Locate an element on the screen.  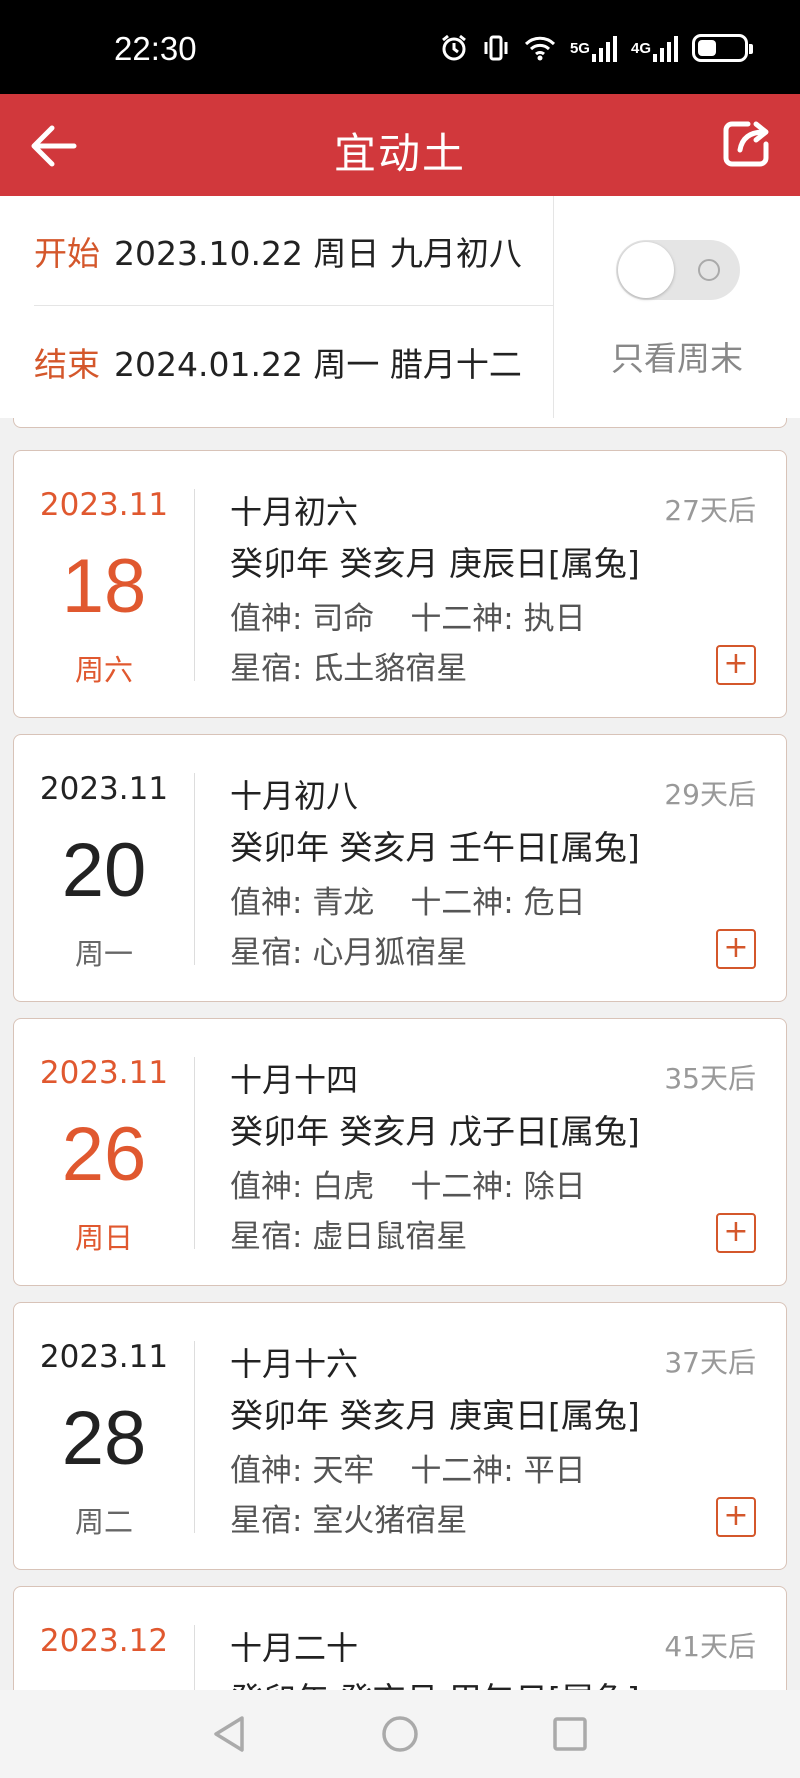
toggle-off-icon is located at coordinates (709, 270).